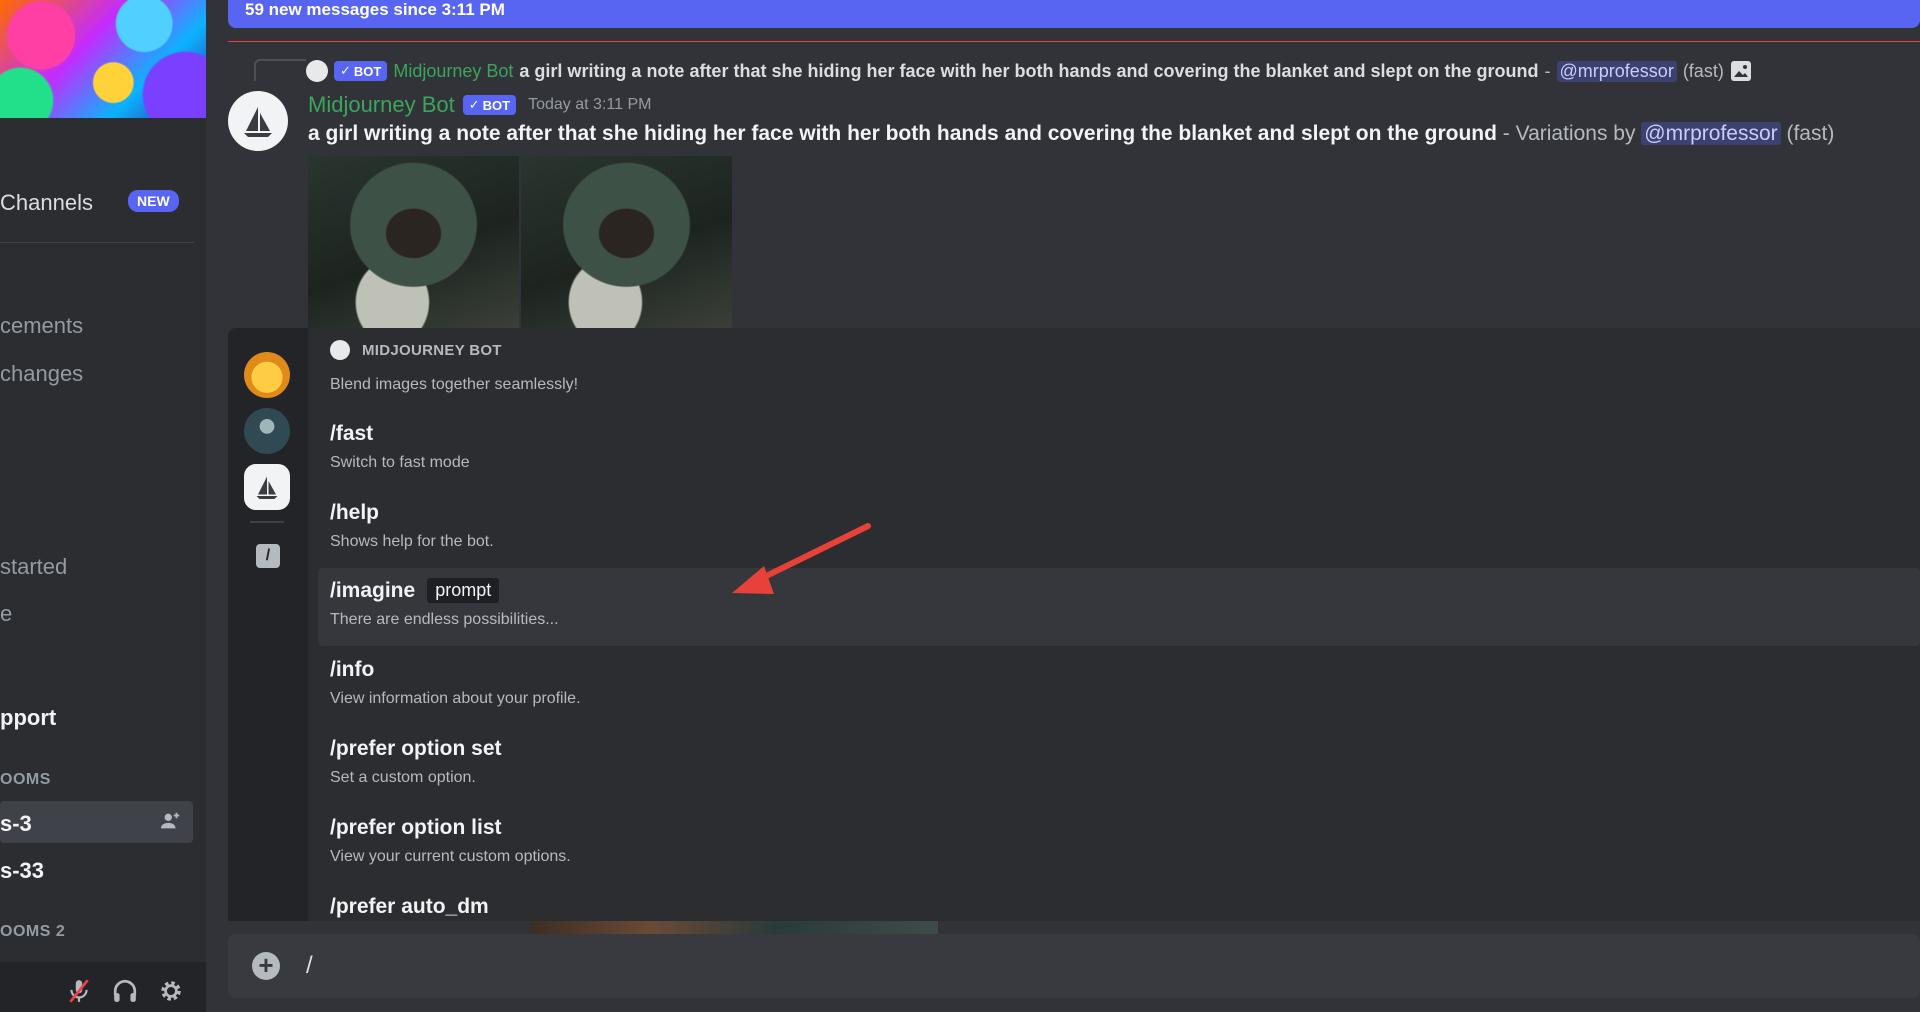 The width and height of the screenshot is (1920, 1012). What do you see at coordinates (309, 966) in the screenshot?
I see `message-input-text: /` at bounding box center [309, 966].